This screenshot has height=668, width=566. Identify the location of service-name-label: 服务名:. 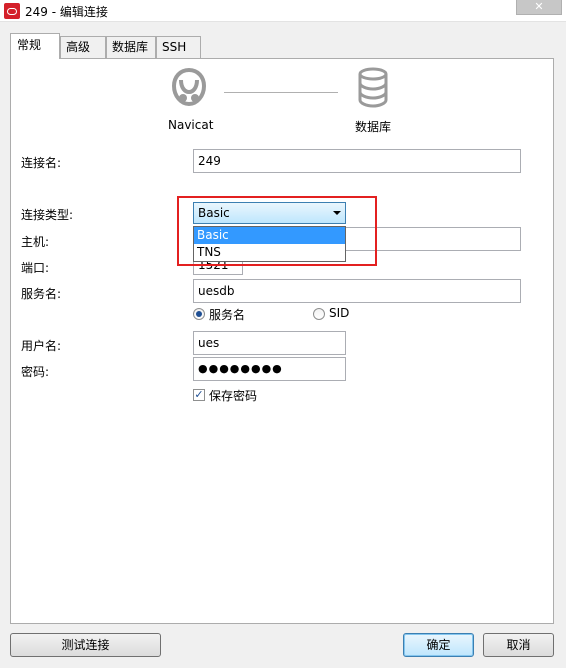
(41, 294).